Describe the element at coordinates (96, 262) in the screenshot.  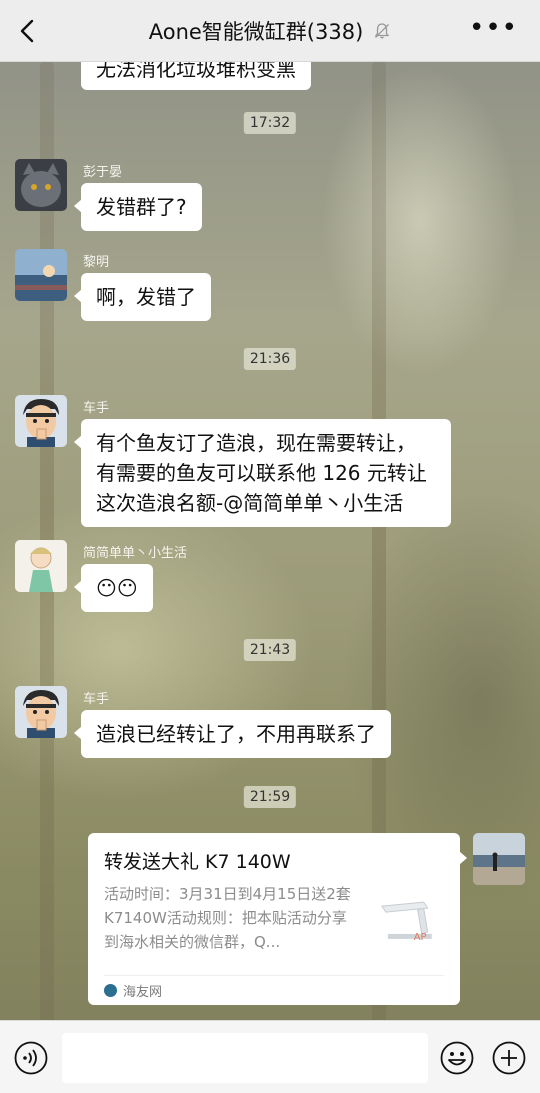
I see `sender-name: 黎明` at that location.